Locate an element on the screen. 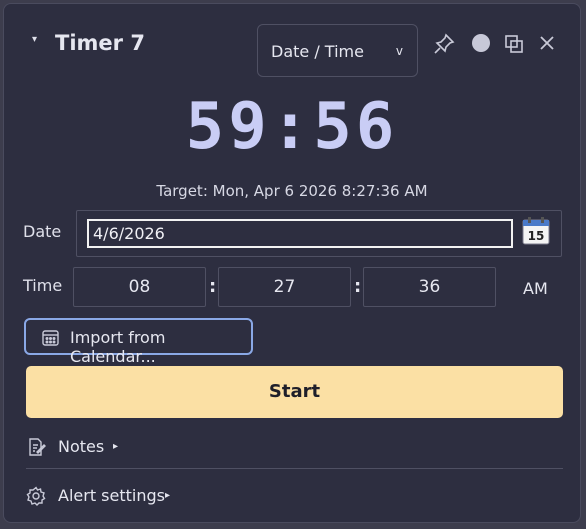  ampm-toggle: AM is located at coordinates (535, 288).